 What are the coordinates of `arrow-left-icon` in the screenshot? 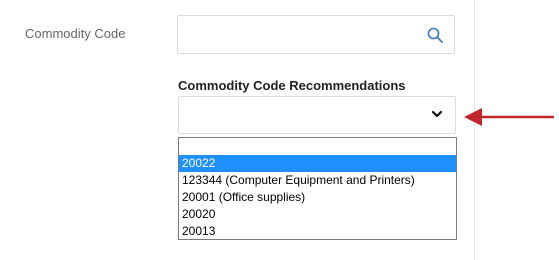 It's located at (509, 117).